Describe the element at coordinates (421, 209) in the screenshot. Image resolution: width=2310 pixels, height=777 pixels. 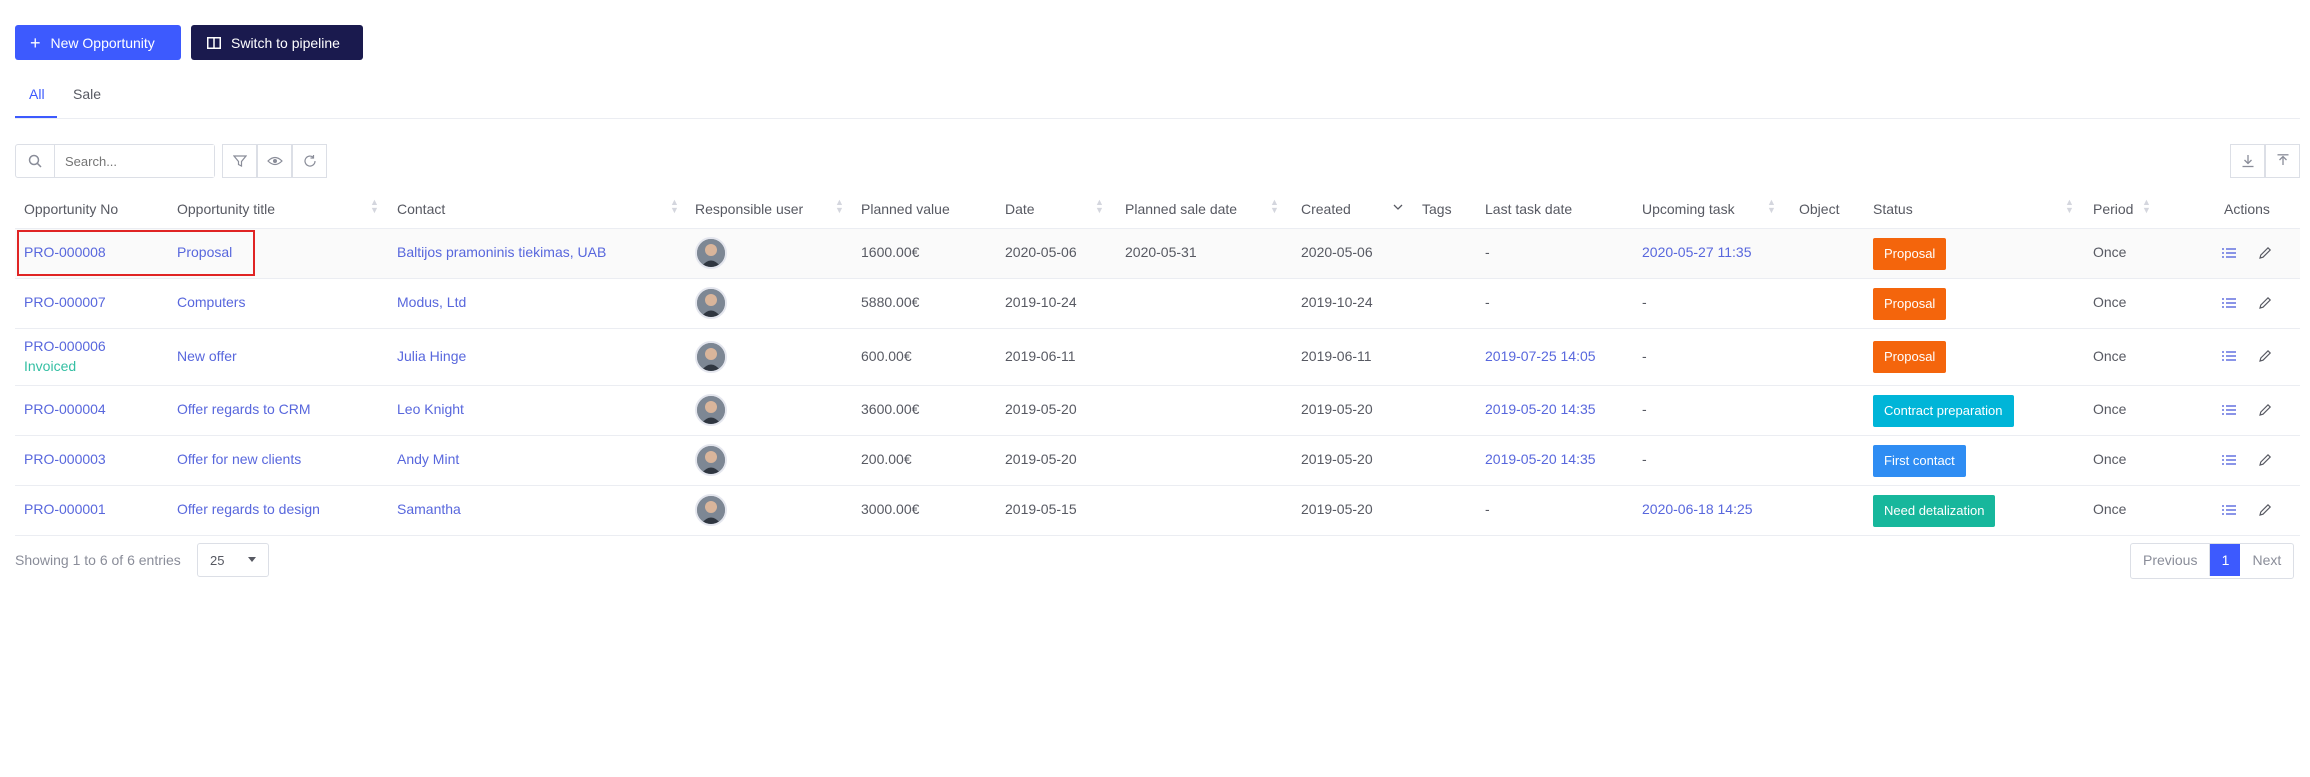
I see `column-contact: Contact` at that location.